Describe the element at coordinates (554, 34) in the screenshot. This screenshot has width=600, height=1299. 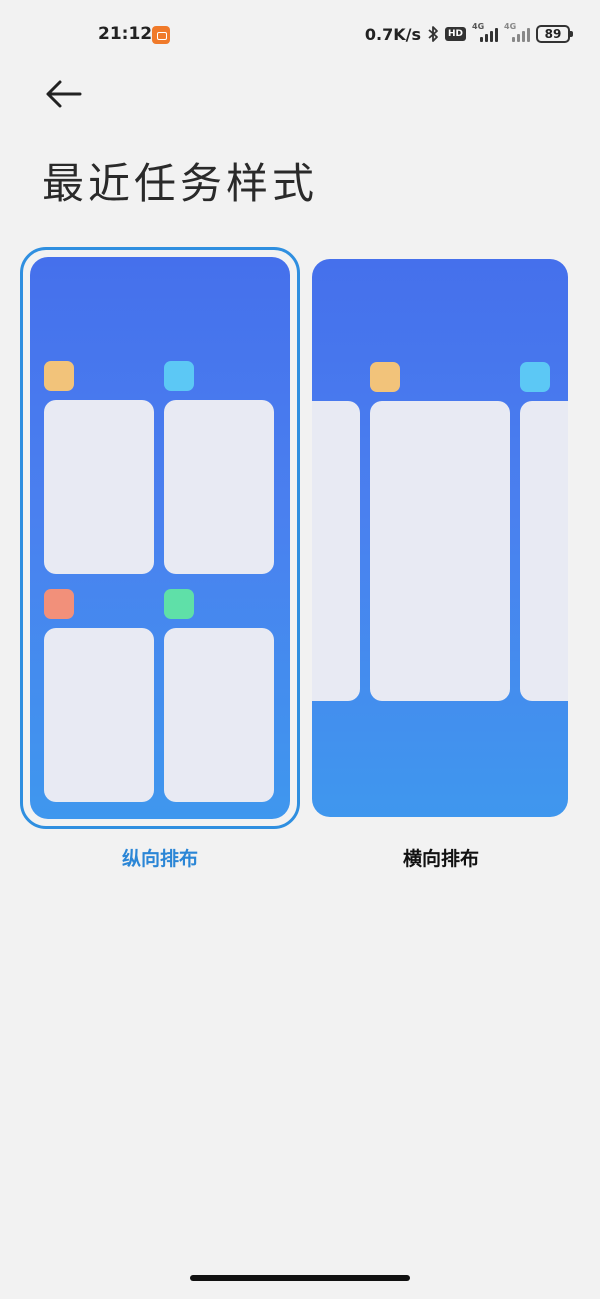
I see `battery-icon: 89` at that location.